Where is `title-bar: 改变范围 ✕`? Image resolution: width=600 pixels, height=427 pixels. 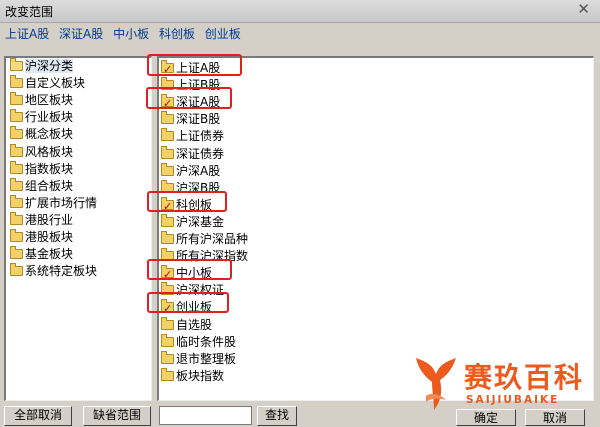
title-bar: 改变范围 ✕ is located at coordinates (300, 11).